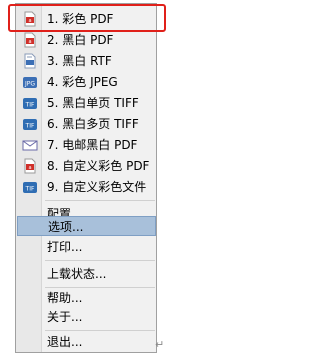  Describe the element at coordinates (97, 187) in the screenshot. I see `menu-item-label: 9. 自定义彩色文件` at that location.